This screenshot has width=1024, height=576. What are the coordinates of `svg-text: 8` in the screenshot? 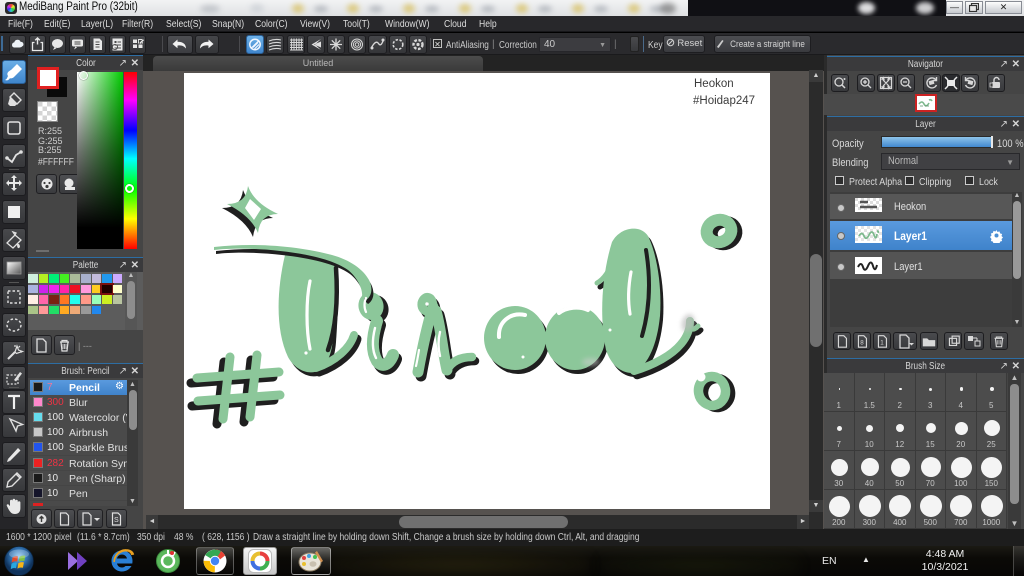 It's located at (862, 343).